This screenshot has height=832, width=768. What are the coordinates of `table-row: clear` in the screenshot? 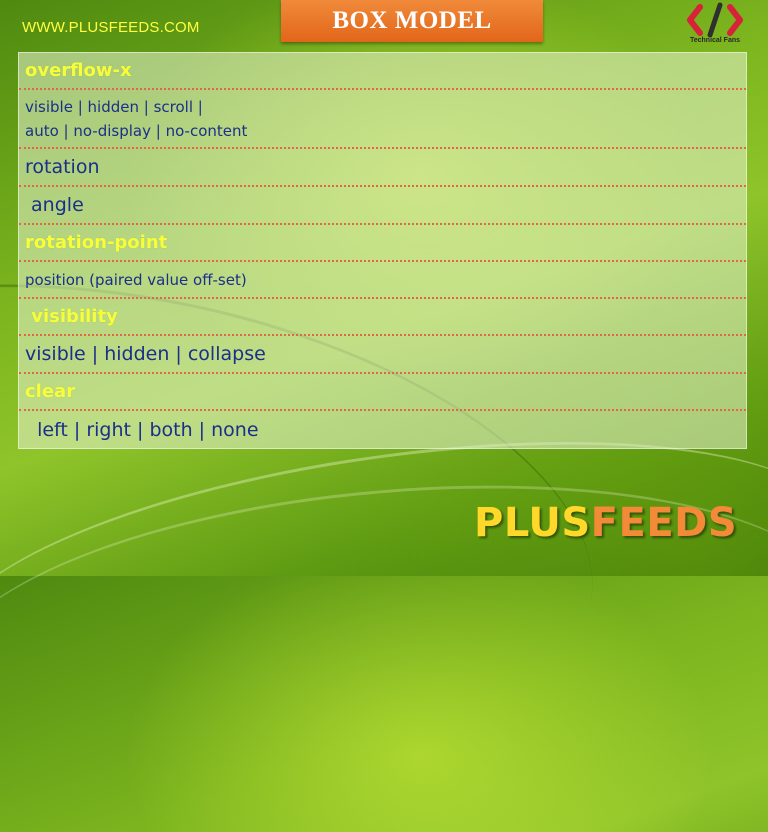 It's located at (382, 392).